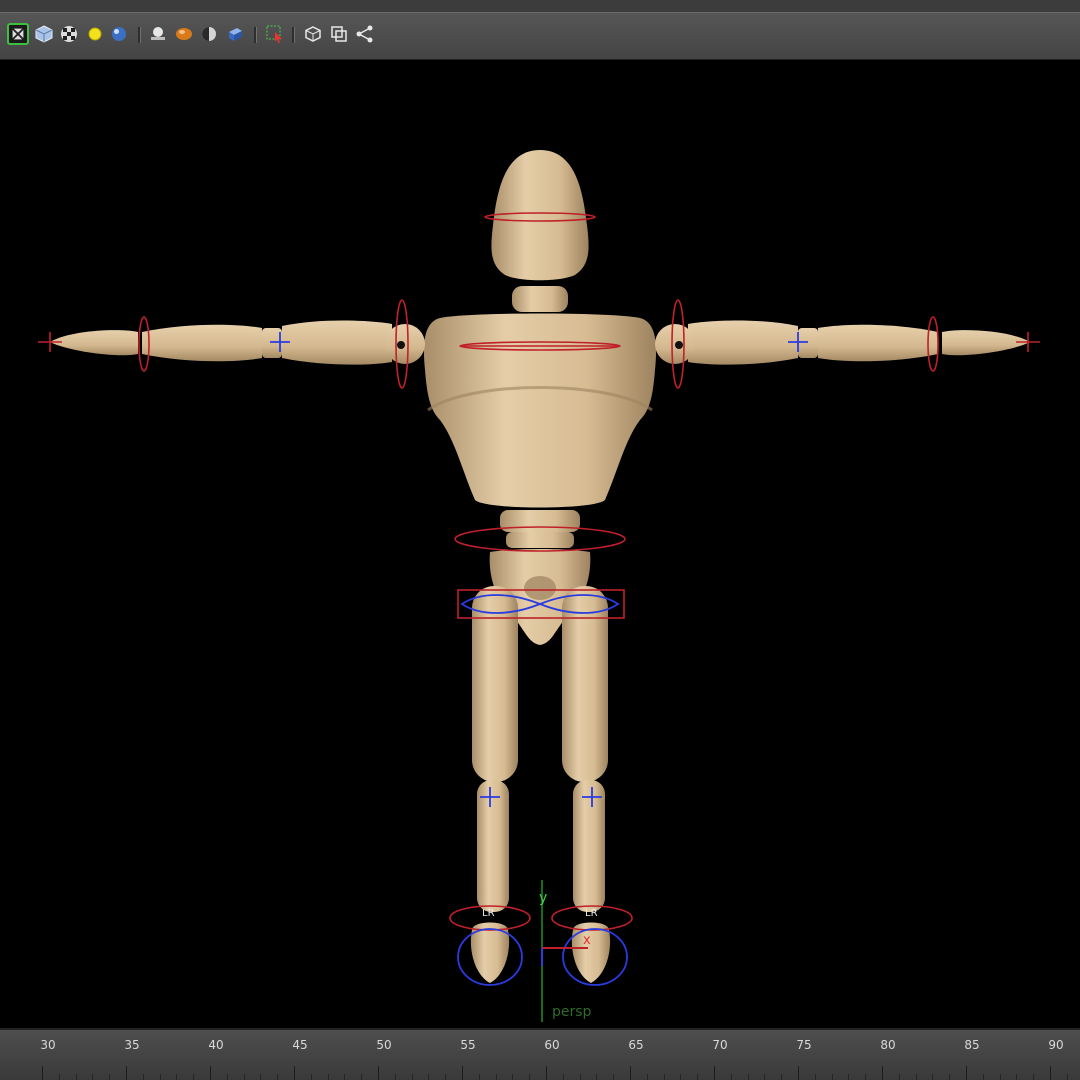 The width and height of the screenshot is (1080, 1080). Describe the element at coordinates (488, 913) in the screenshot. I see `left-foot-label: LR` at that location.